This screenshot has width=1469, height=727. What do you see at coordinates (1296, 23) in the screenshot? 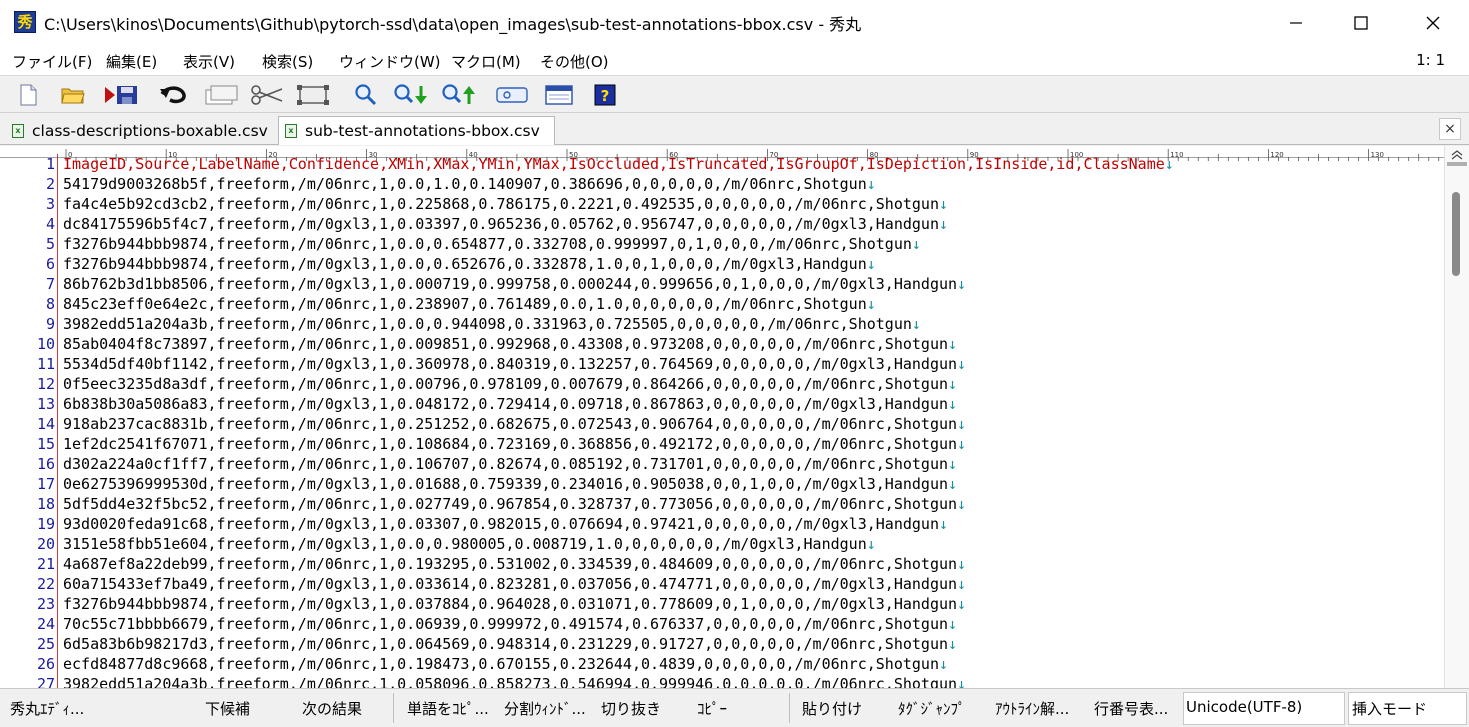
I see `minimize-button` at bounding box center [1296, 23].